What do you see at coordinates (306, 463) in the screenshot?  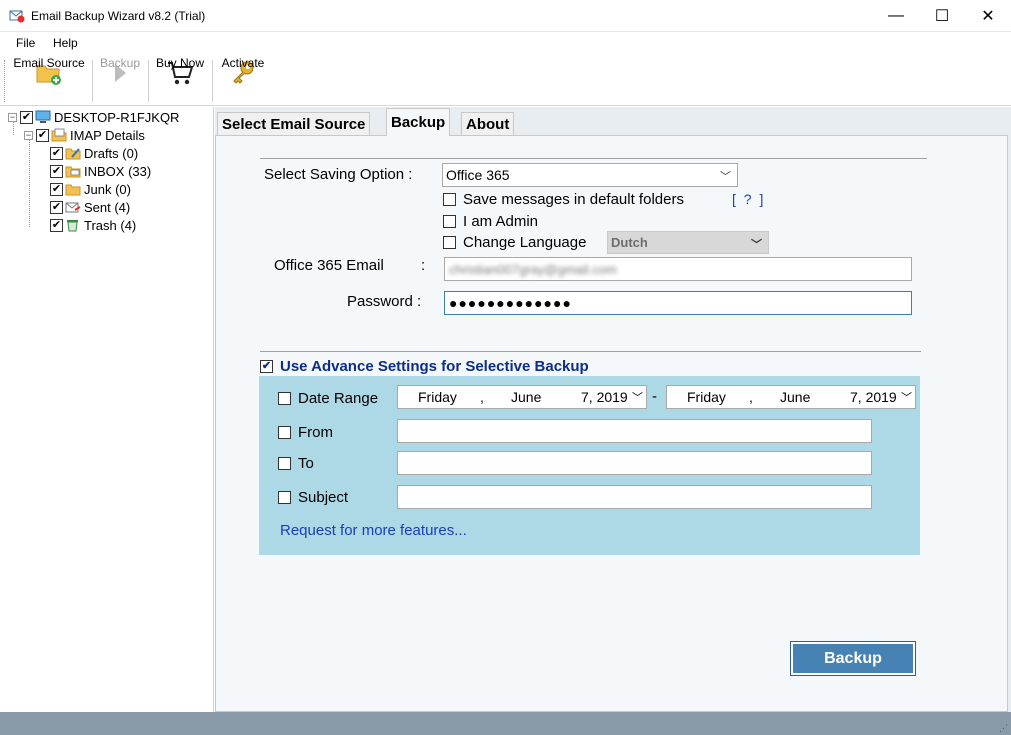 I see `to-label: To` at bounding box center [306, 463].